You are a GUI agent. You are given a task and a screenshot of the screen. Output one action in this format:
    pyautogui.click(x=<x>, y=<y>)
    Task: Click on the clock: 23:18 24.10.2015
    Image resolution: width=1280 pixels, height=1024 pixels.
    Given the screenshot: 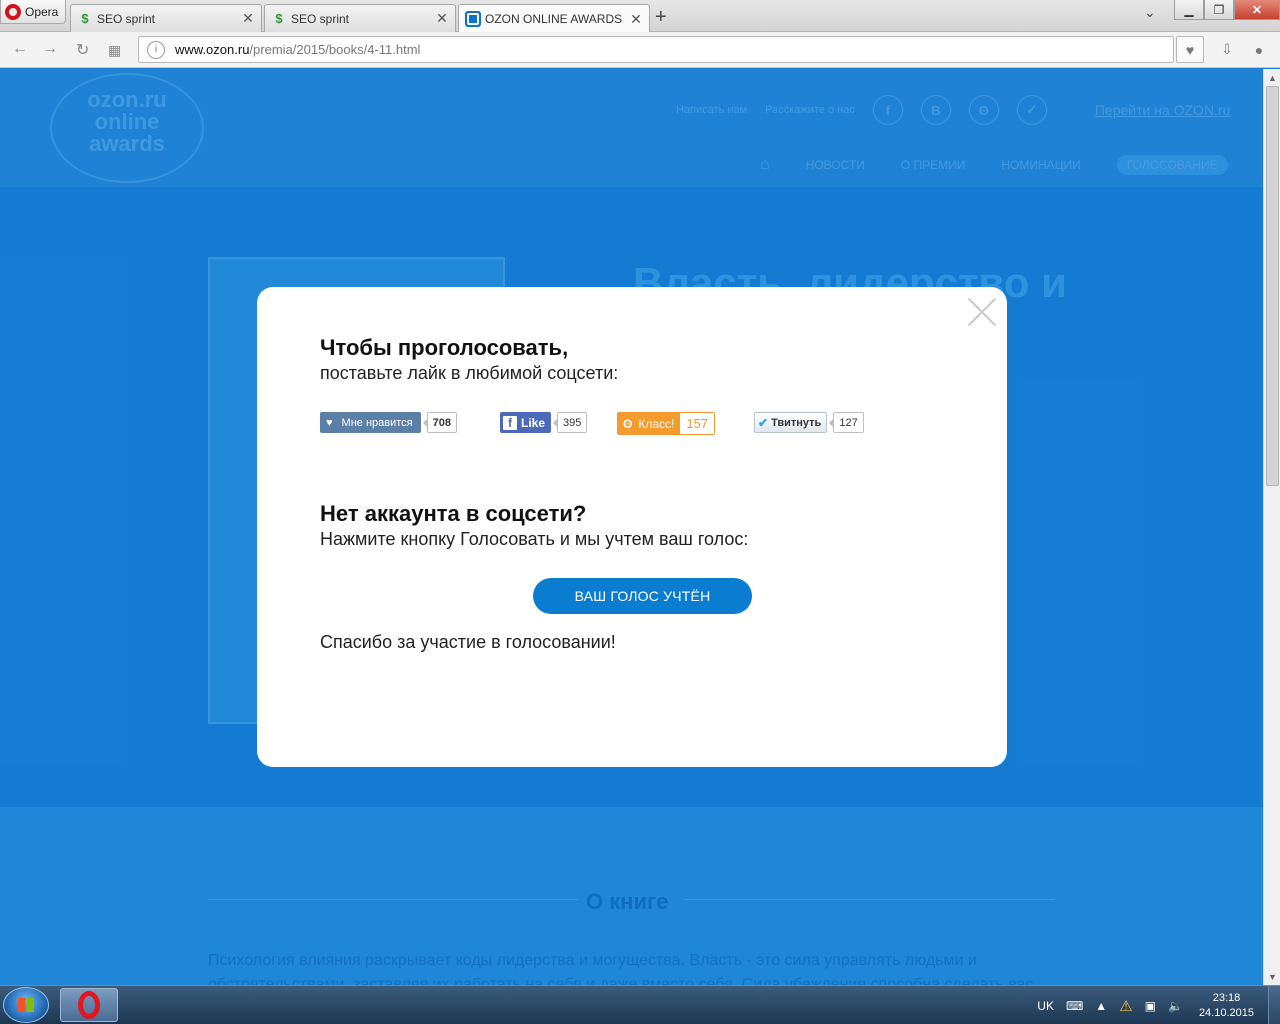 What is the action you would take?
    pyautogui.click(x=1226, y=1006)
    